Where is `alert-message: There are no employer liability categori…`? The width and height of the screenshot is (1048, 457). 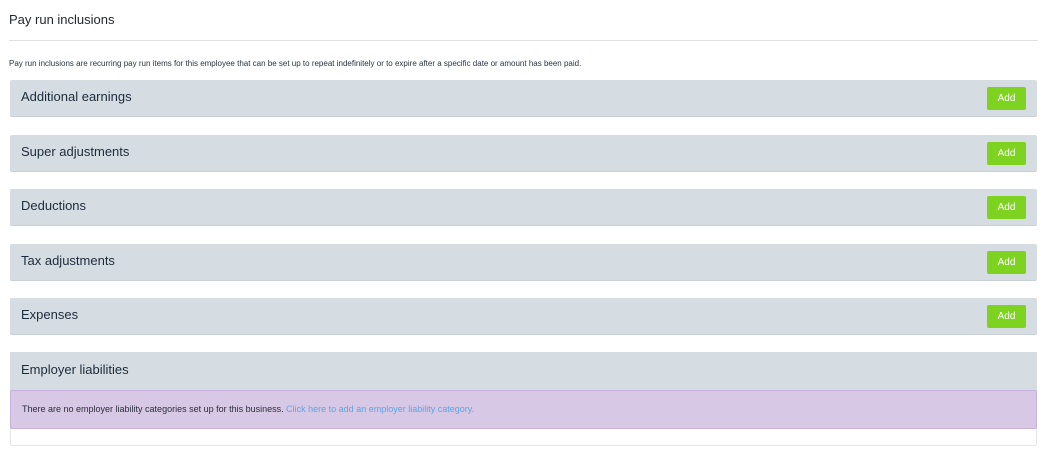 alert-message: There are no employer liability categori… is located at coordinates (153, 409).